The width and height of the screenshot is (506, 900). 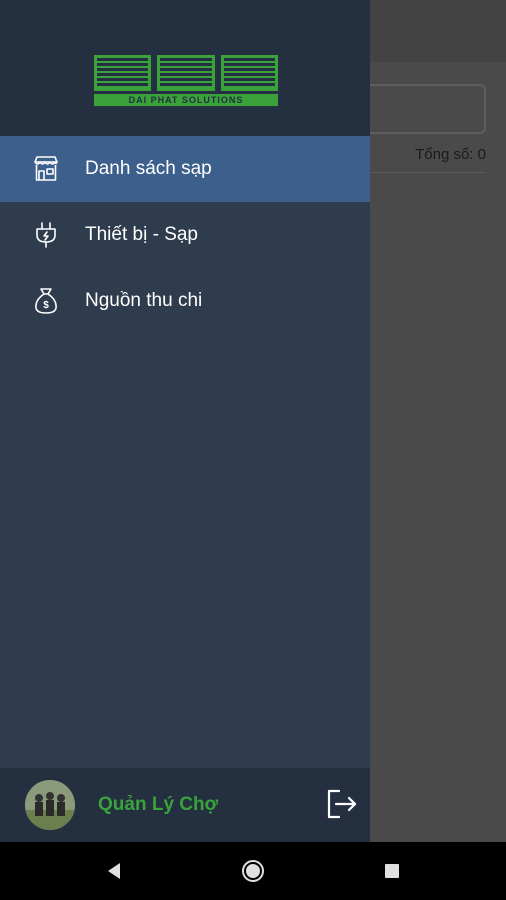 I want to click on drawer-header: DAI PHAT SOLUTIONS, so click(x=185, y=68).